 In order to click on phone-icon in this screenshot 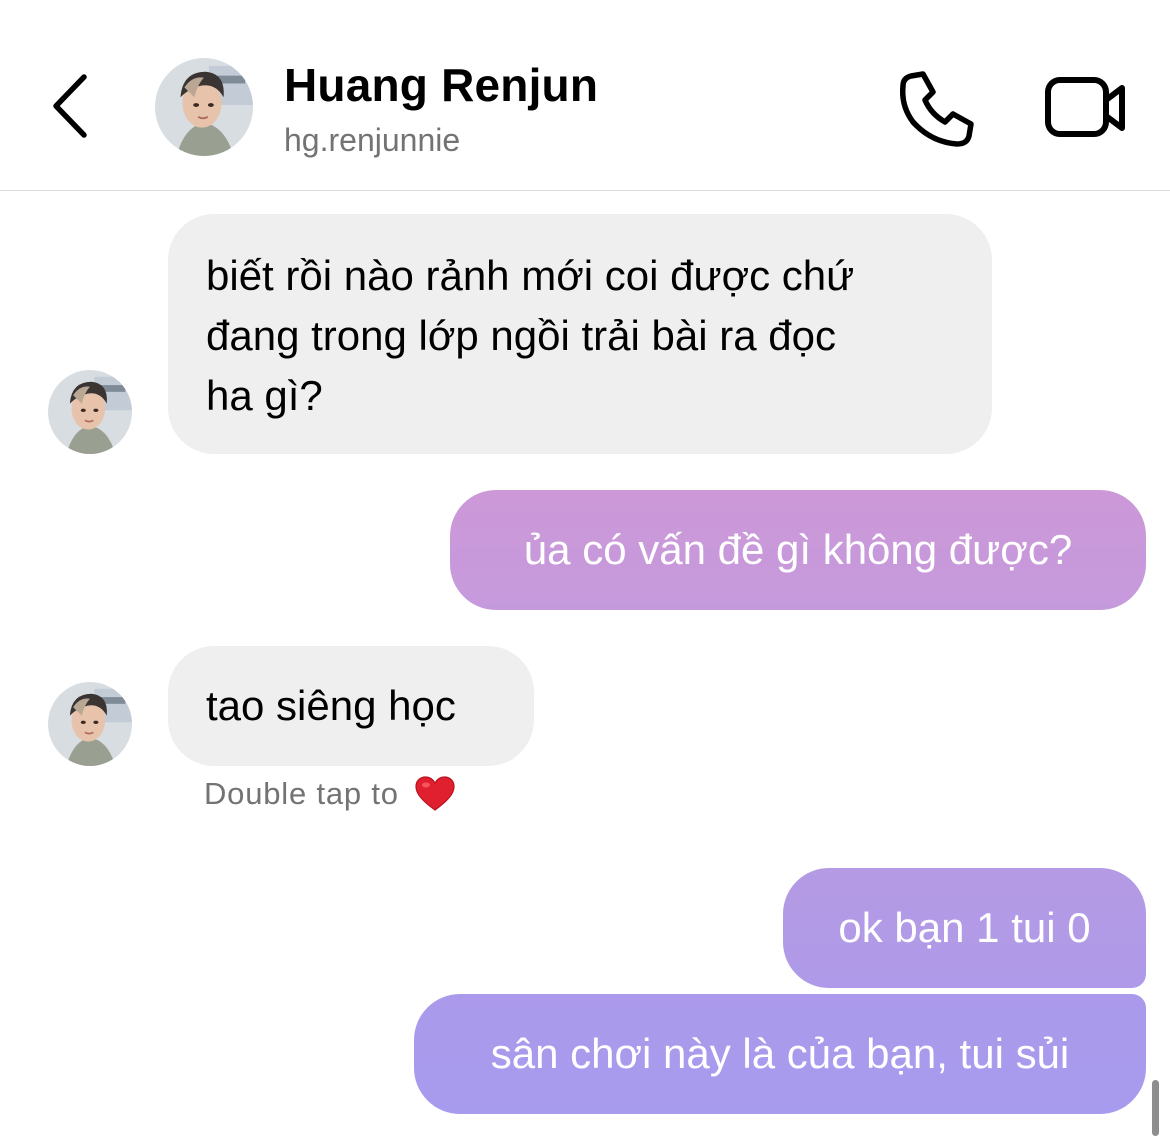, I will do `click(936, 109)`.